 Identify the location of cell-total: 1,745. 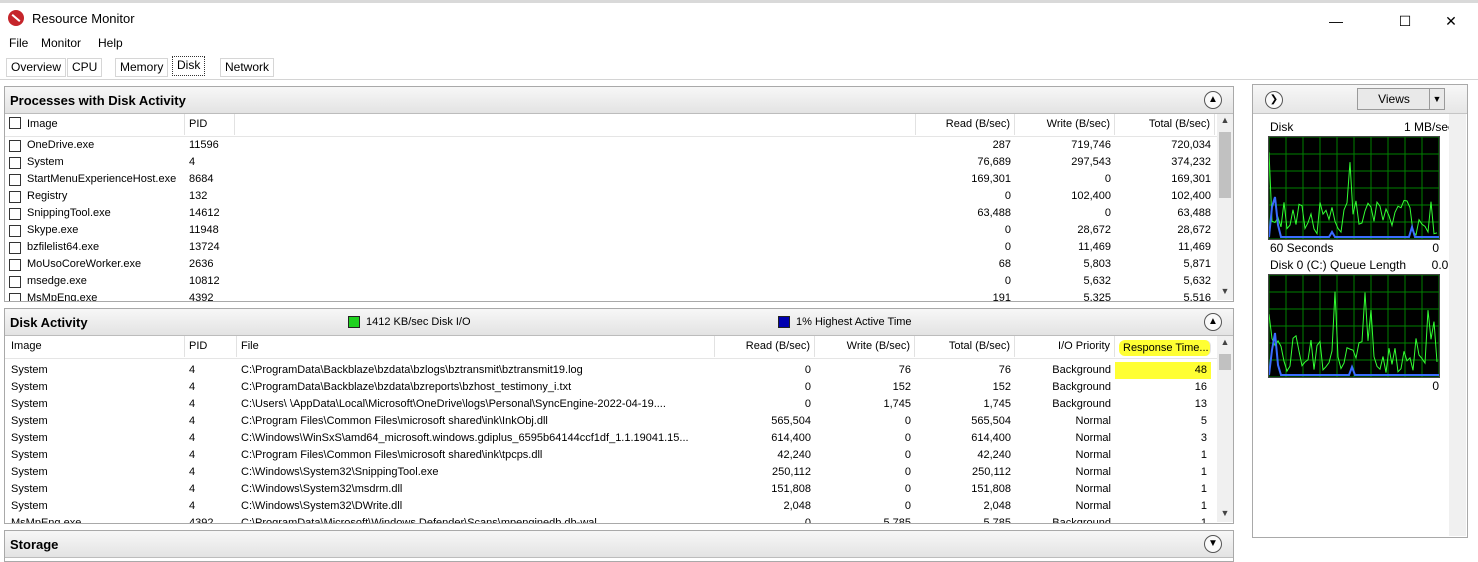
(997, 404).